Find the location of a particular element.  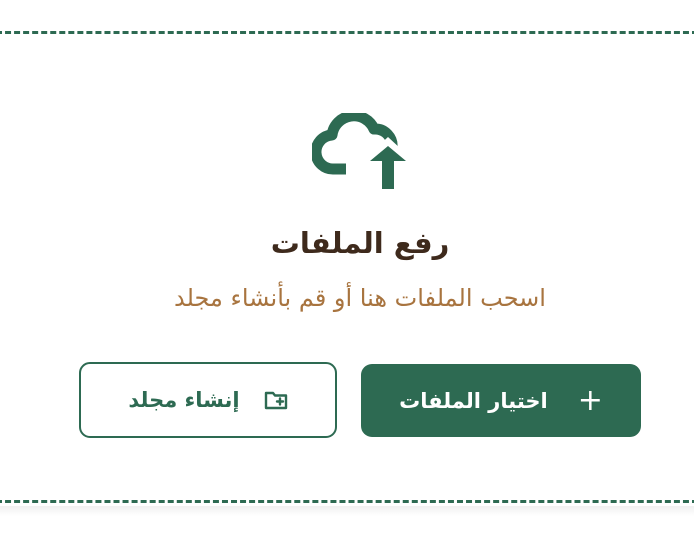

upload-title: رفع الملفات is located at coordinates (360, 243).